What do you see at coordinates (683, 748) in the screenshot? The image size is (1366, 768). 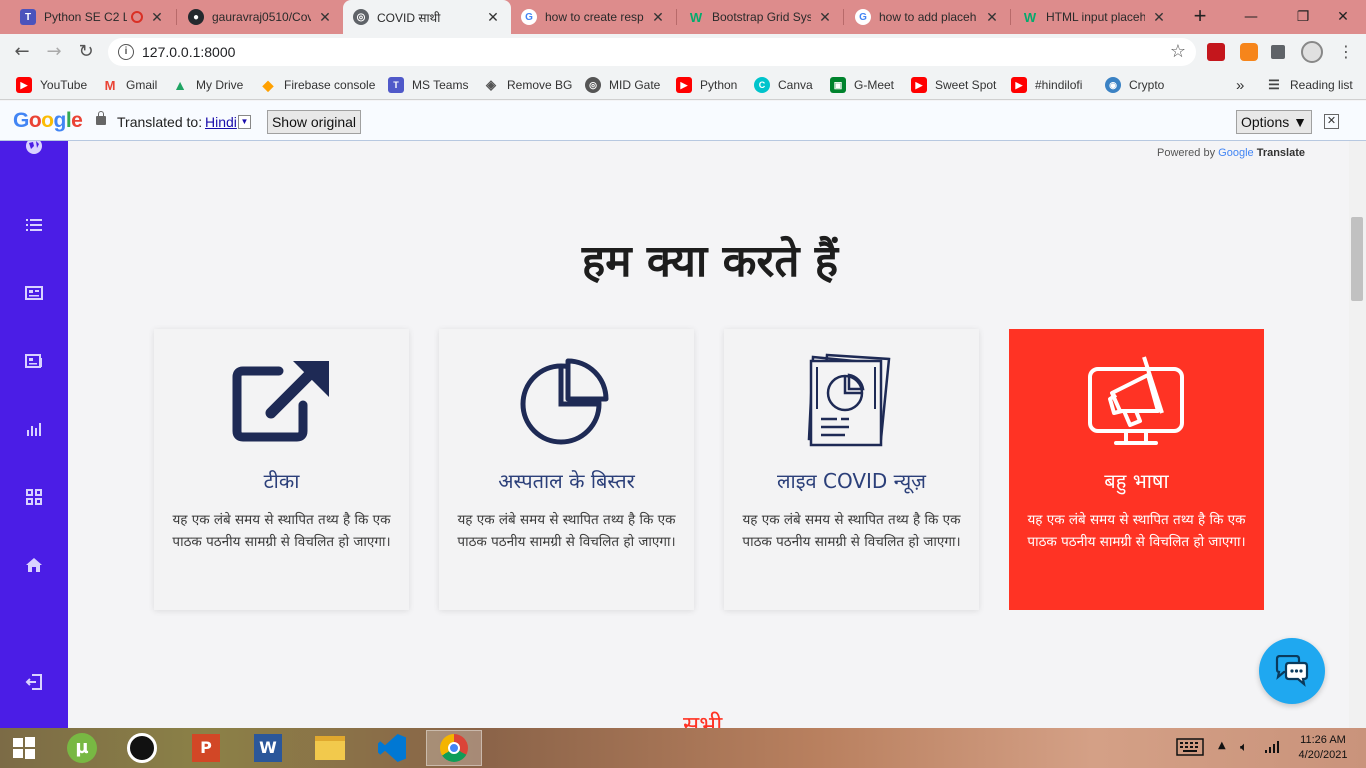 I see `windows-taskbar: µ P W ▲ 🔈︎ 11:26 AM 4/20/2021` at bounding box center [683, 748].